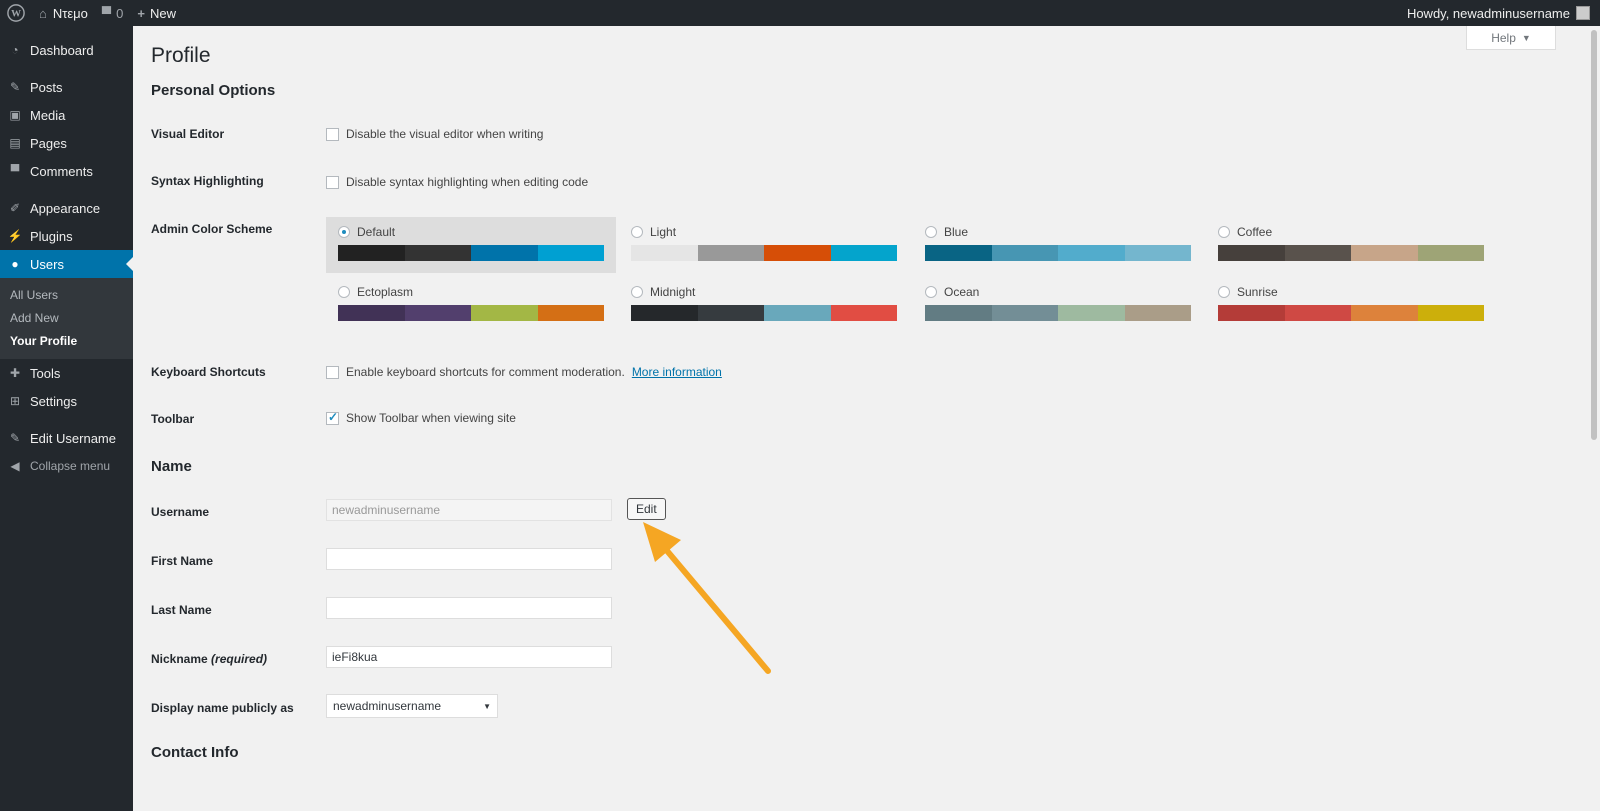 The image size is (1600, 811). Describe the element at coordinates (15, 115) in the screenshot. I see `media-icon: ▣` at that location.